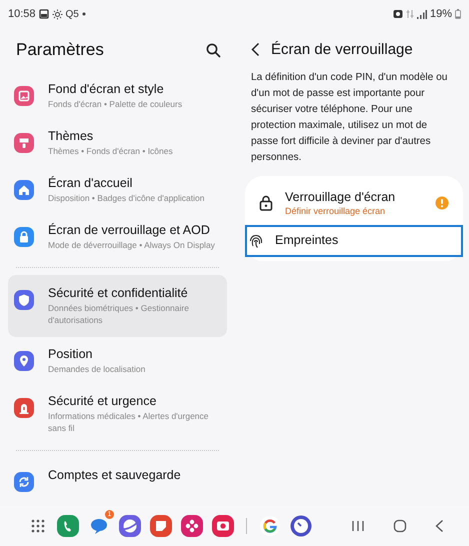 The width and height of the screenshot is (469, 546). I want to click on page-title: Paramètres, so click(60, 50).